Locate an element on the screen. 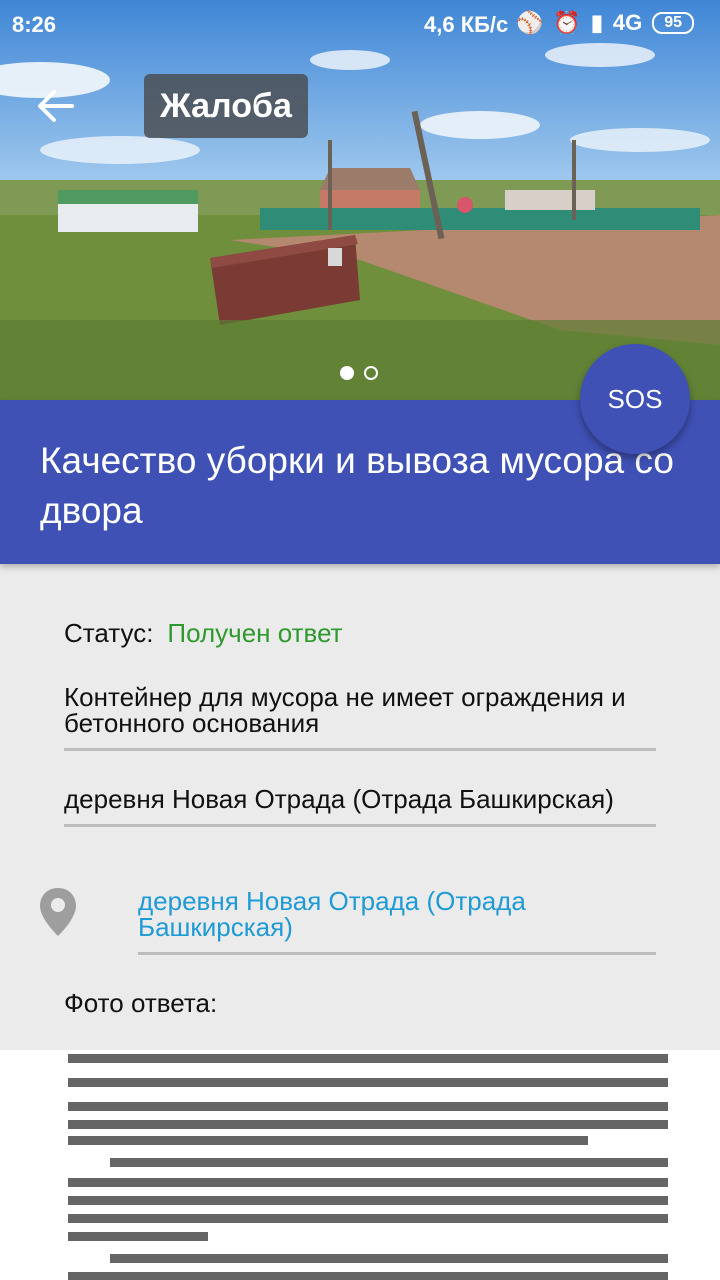  status-row: Статус: Получен ответ is located at coordinates (203, 633).